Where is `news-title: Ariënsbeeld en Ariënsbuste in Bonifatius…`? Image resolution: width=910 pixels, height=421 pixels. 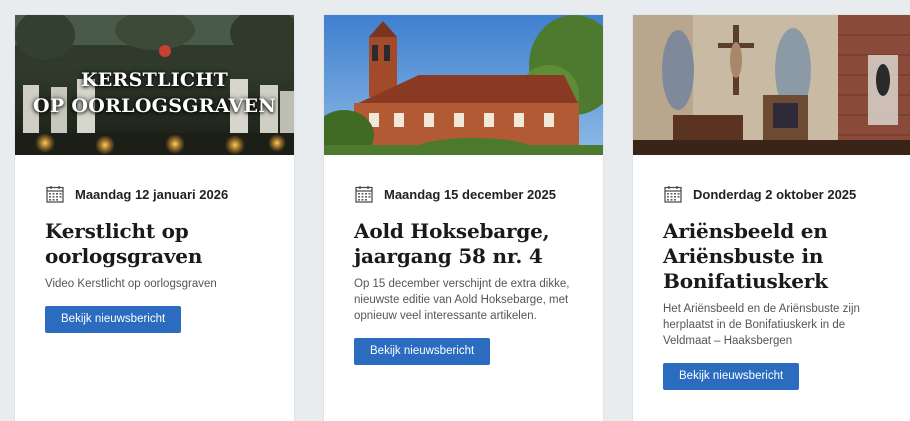
news-title: Ariënsbeeld en Ariënsbuste in Bonifatius… is located at coordinates (771, 256).